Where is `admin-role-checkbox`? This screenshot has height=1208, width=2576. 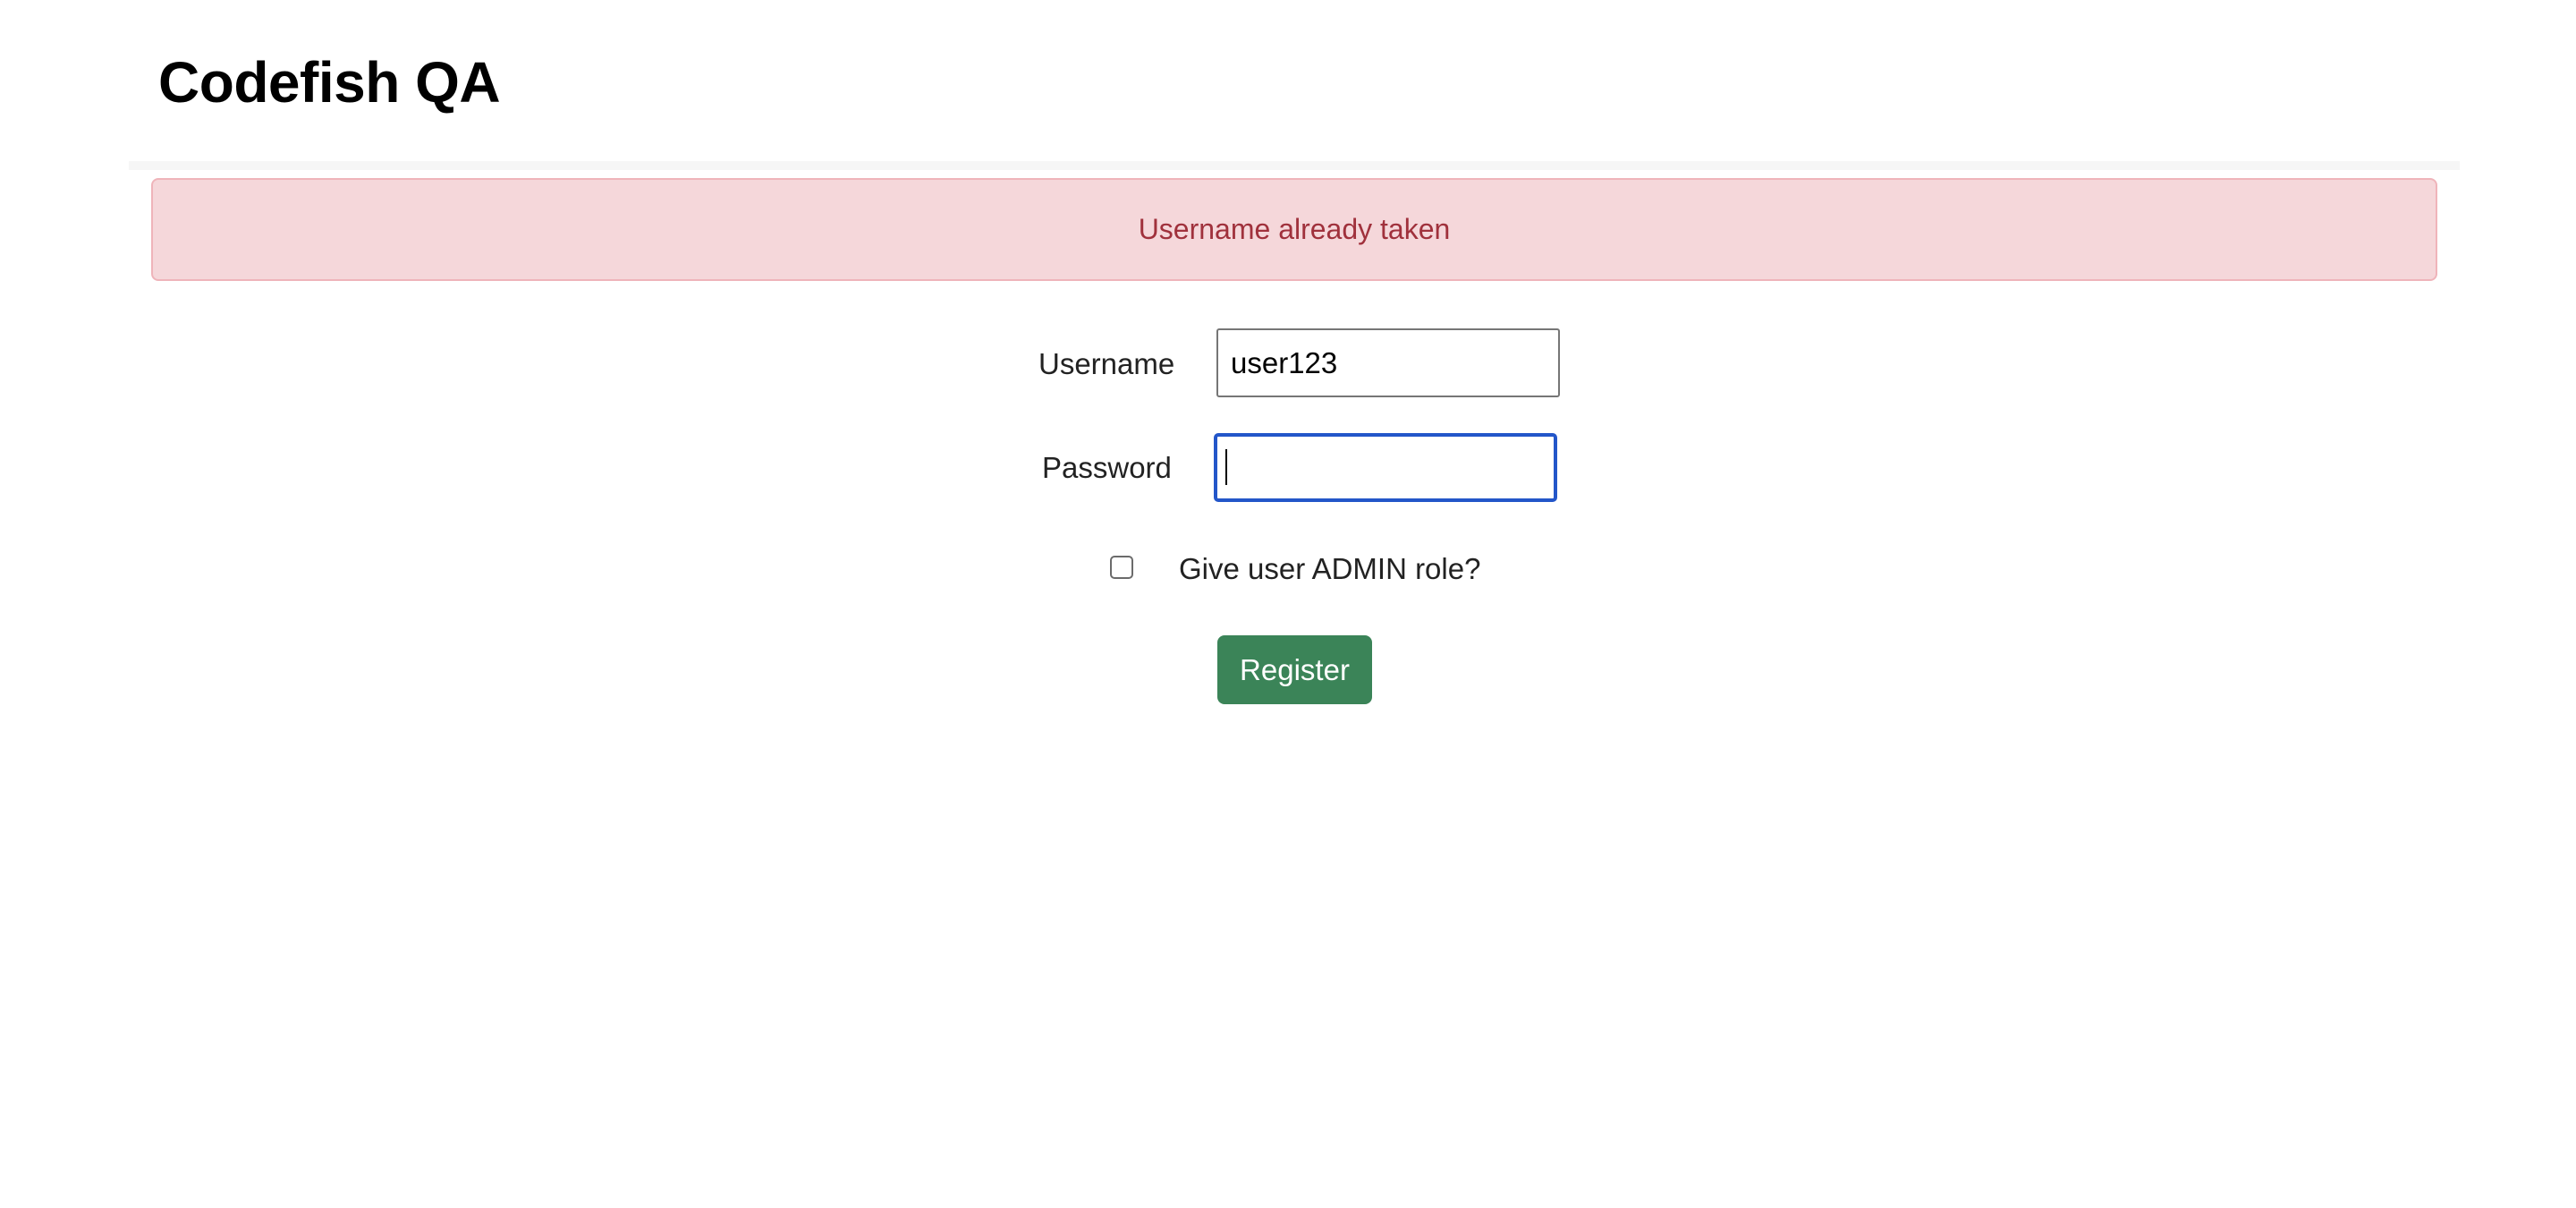
admin-role-checkbox is located at coordinates (1121, 567).